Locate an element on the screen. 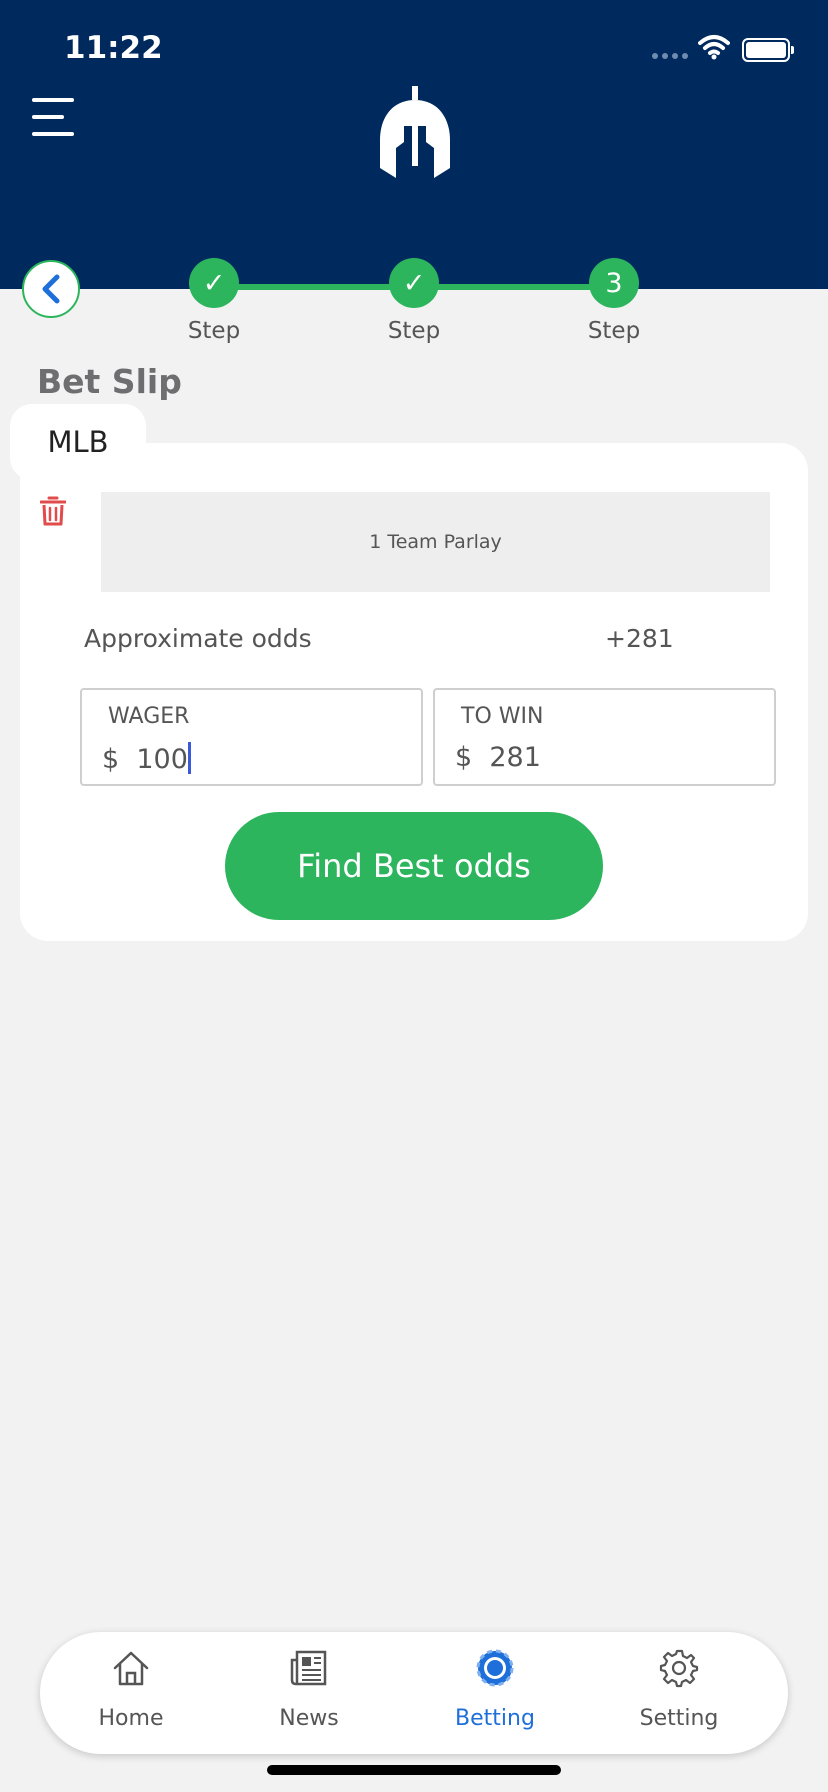 The image size is (828, 1792). tab-betting-label: Betting is located at coordinates (495, 1718).